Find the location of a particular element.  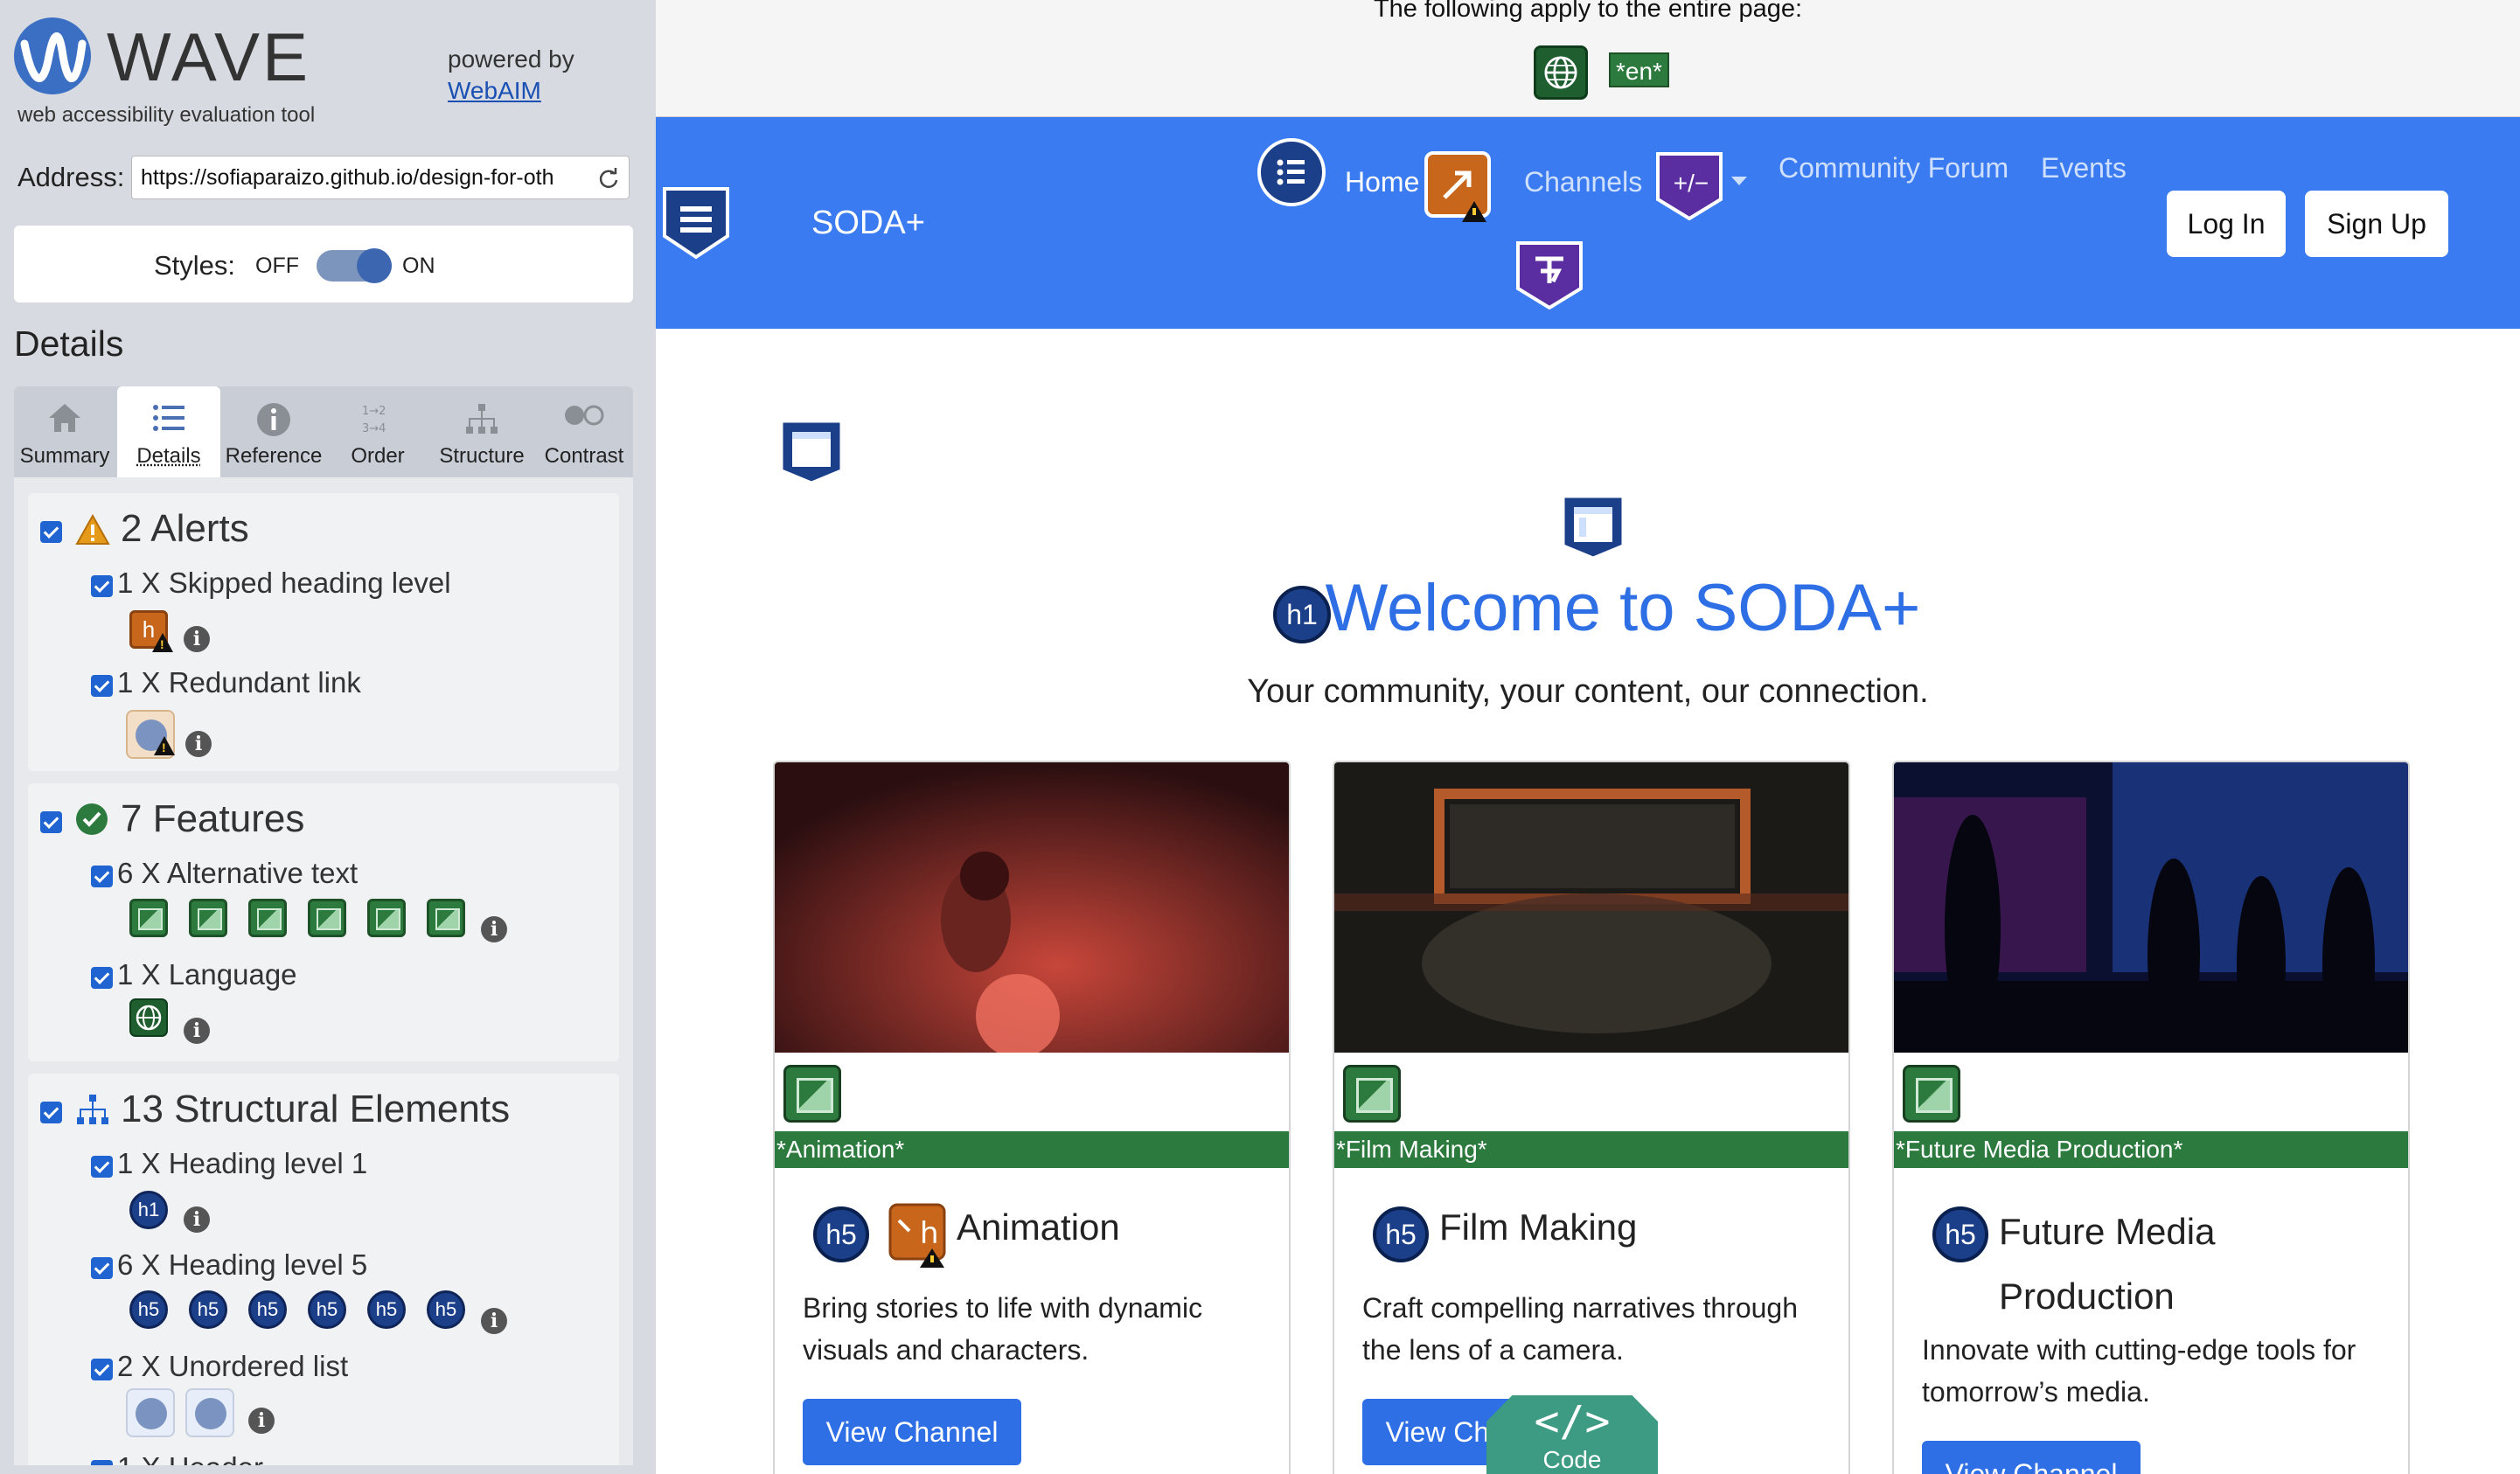

main-region-icon is located at coordinates (811, 451).